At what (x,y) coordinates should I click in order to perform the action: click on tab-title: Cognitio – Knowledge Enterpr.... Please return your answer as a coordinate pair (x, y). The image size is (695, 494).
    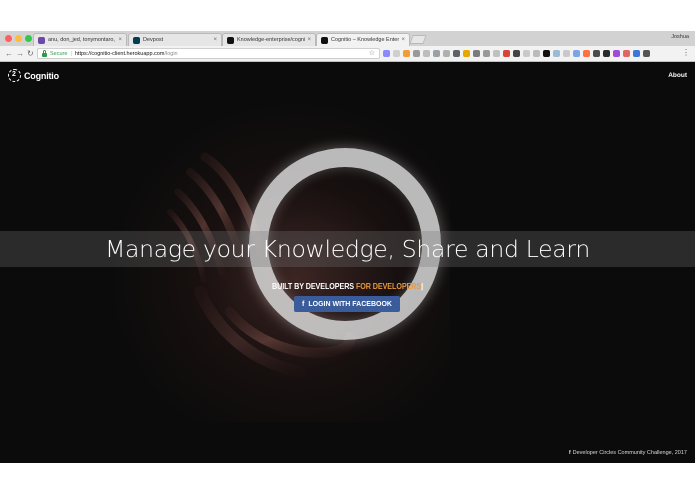
    Looking at the image, I should click on (365, 40).